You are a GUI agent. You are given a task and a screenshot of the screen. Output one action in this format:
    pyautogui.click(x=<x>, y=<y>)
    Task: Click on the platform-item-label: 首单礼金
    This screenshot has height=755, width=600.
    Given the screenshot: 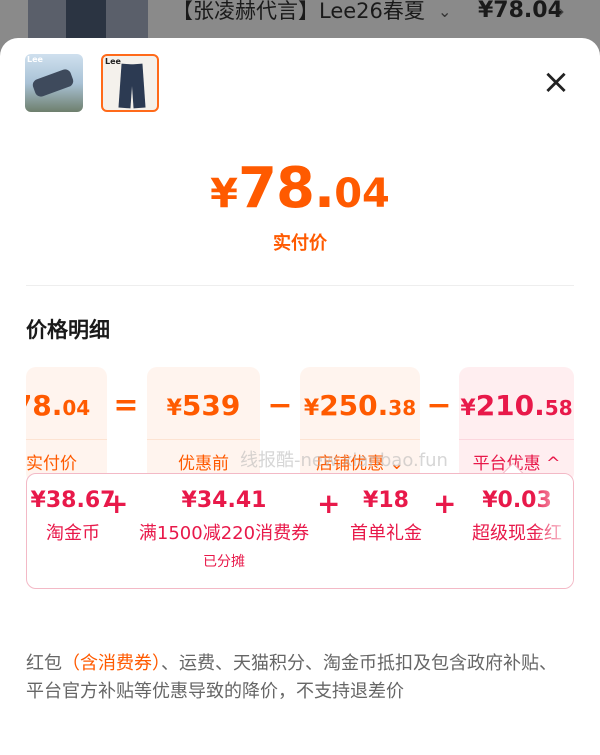 What is the action you would take?
    pyautogui.click(x=386, y=533)
    